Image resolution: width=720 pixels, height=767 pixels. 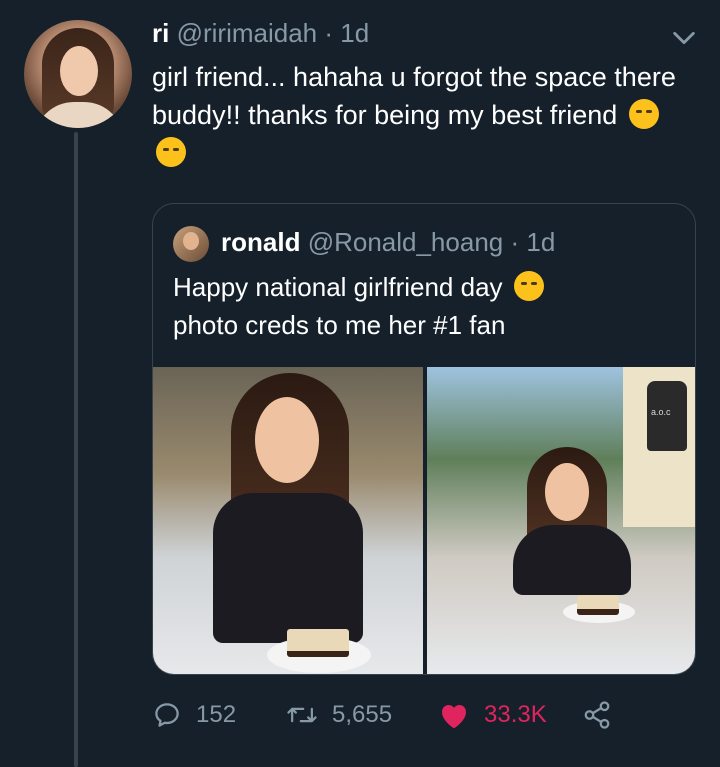 I want to click on like-button: 33.3K, so click(x=492, y=715).